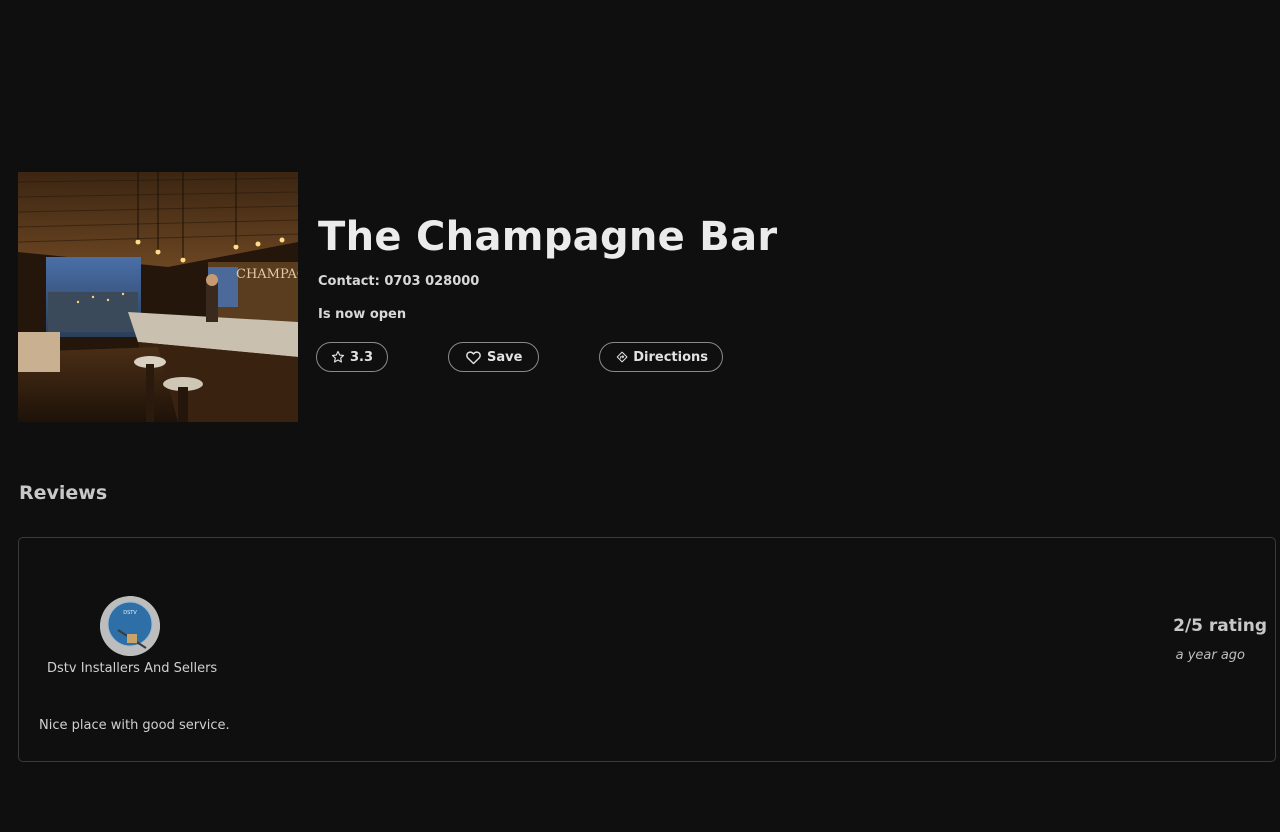 The height and width of the screenshot is (832, 1280). What do you see at coordinates (670, 357) in the screenshot?
I see `directions-label: Directions` at bounding box center [670, 357].